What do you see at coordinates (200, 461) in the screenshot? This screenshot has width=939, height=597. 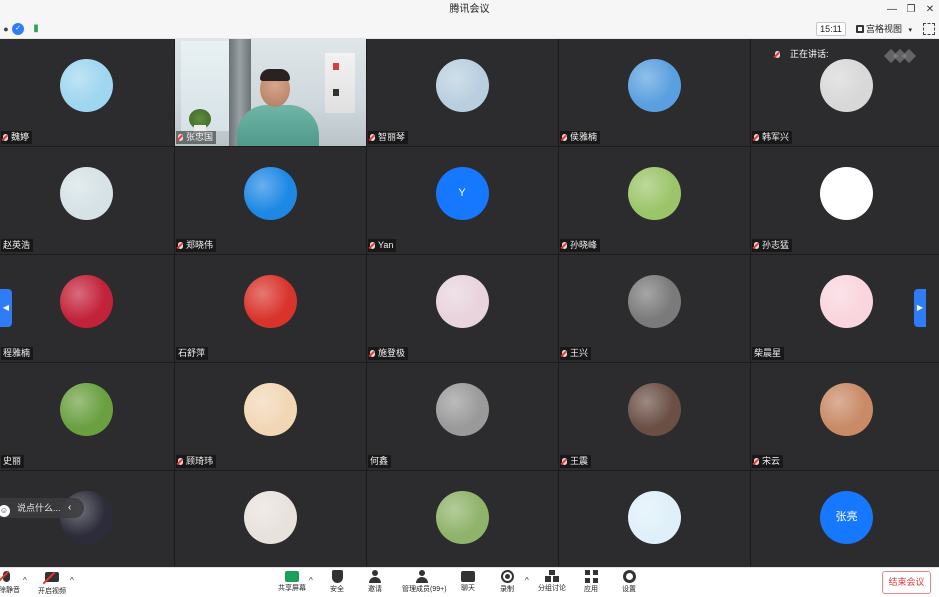 I see `participant-name: 顾琦玮` at bounding box center [200, 461].